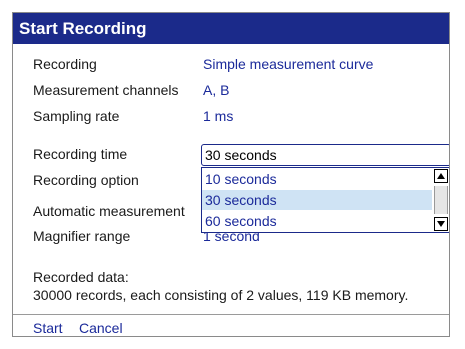 This screenshot has width=465, height=349. I want to click on cancel-button: Cancel, so click(101, 328).